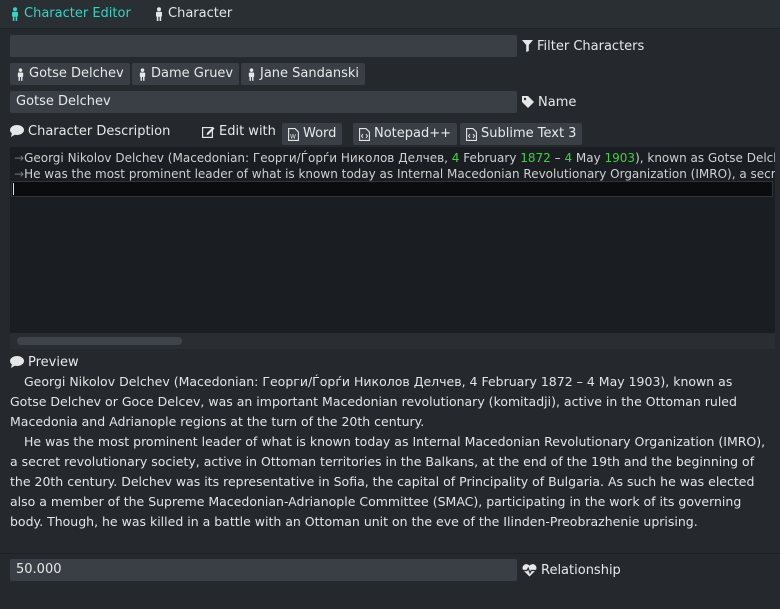  What do you see at coordinates (200, 13) in the screenshot?
I see `tab-label: Character` at bounding box center [200, 13].